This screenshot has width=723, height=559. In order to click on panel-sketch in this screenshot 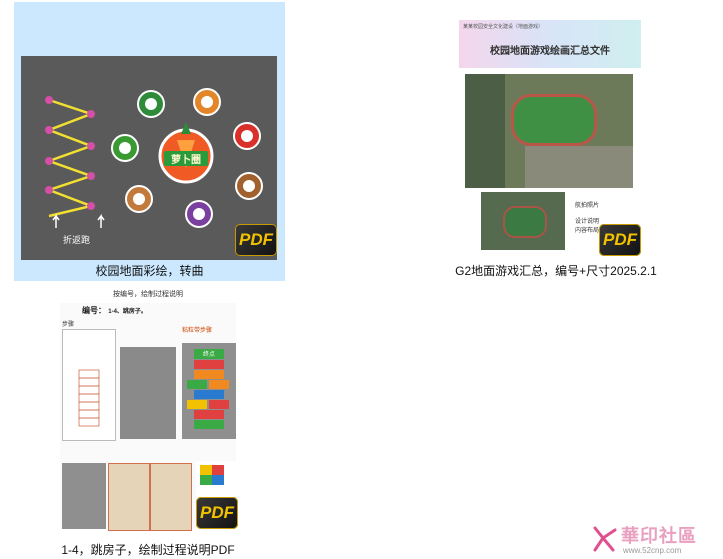, I will do `click(89, 385)`.